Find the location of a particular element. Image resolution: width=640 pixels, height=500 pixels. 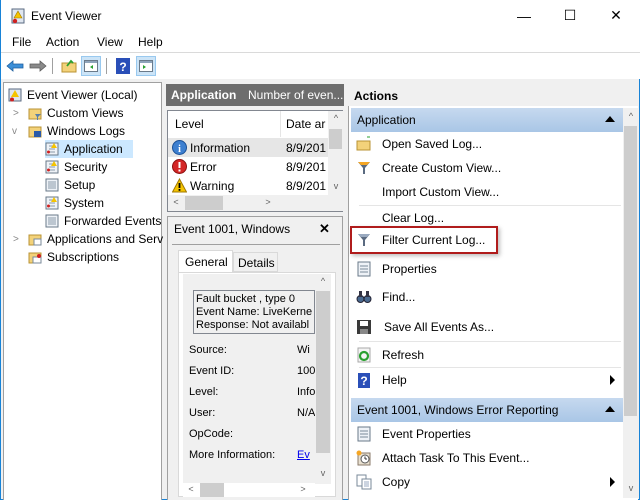

menu-view: View is located at coordinates (110, 42).